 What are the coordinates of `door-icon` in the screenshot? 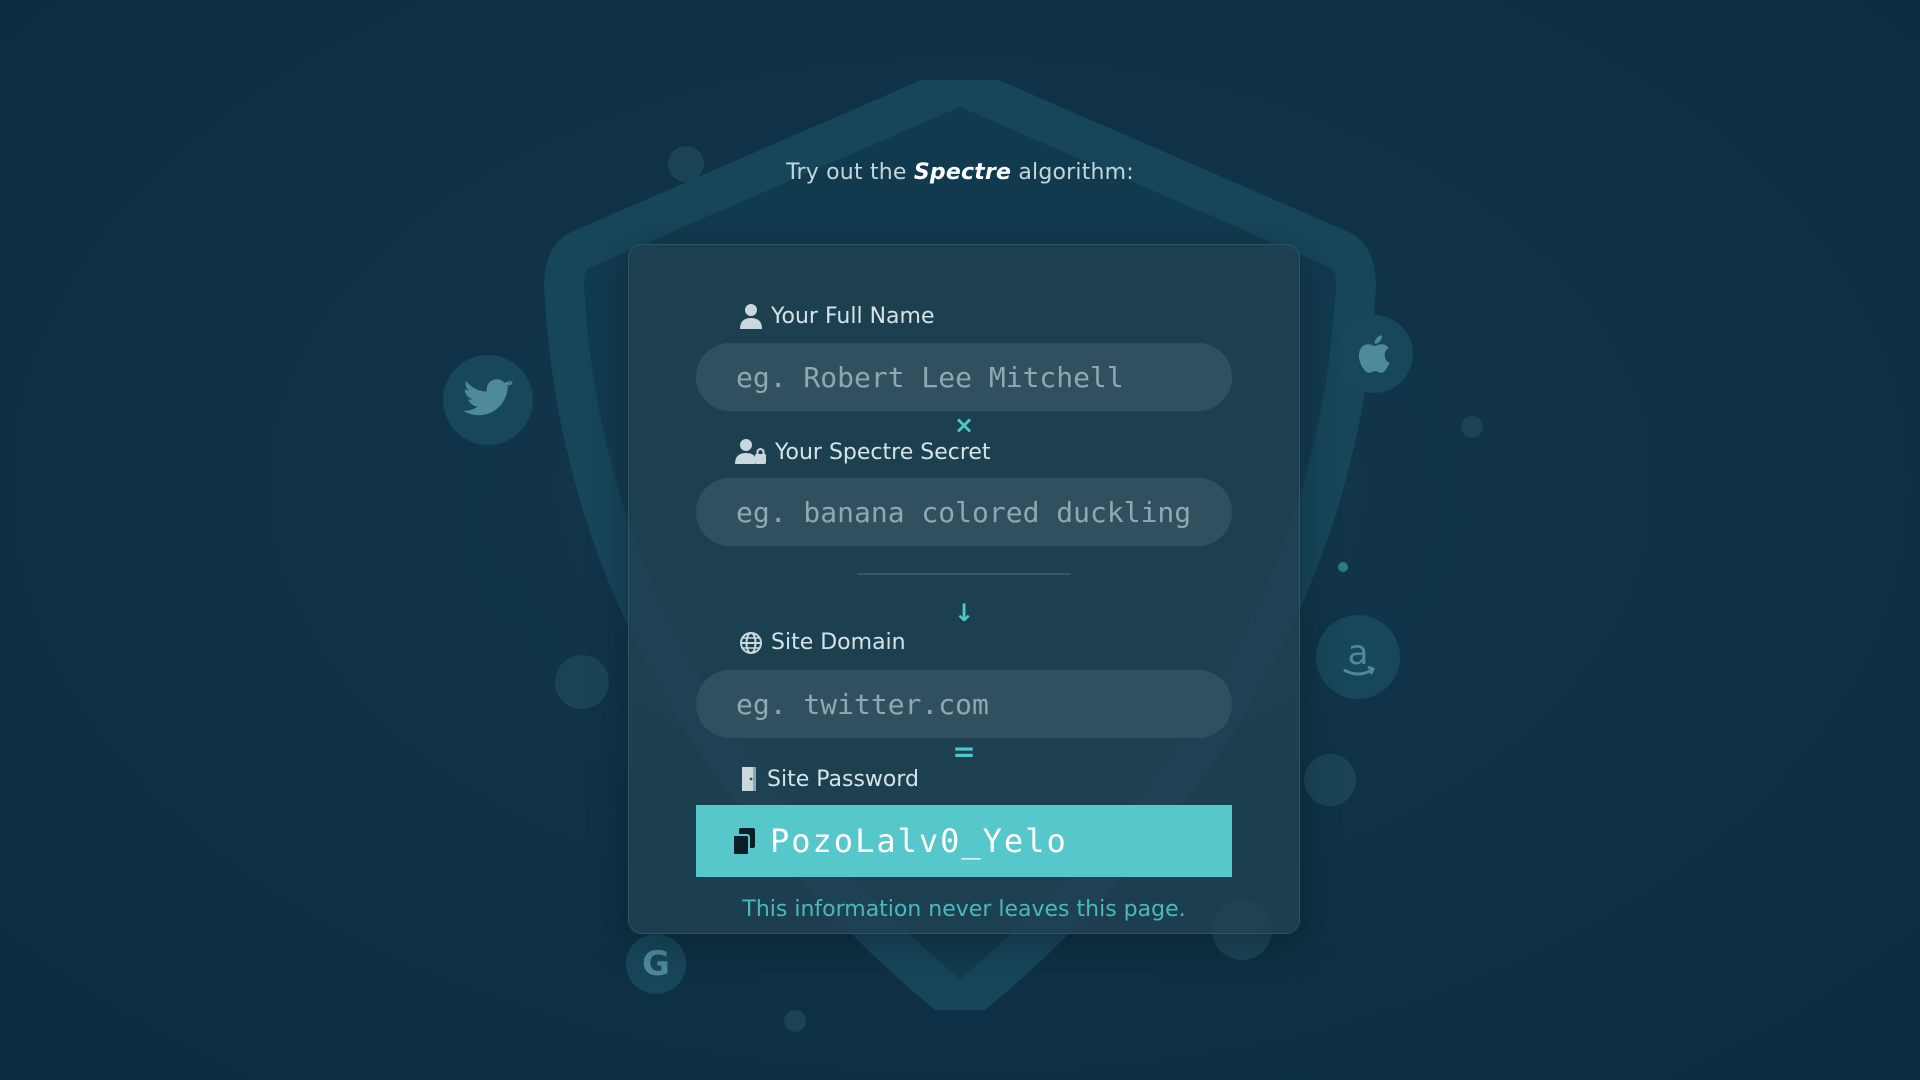 It's located at (749, 779).